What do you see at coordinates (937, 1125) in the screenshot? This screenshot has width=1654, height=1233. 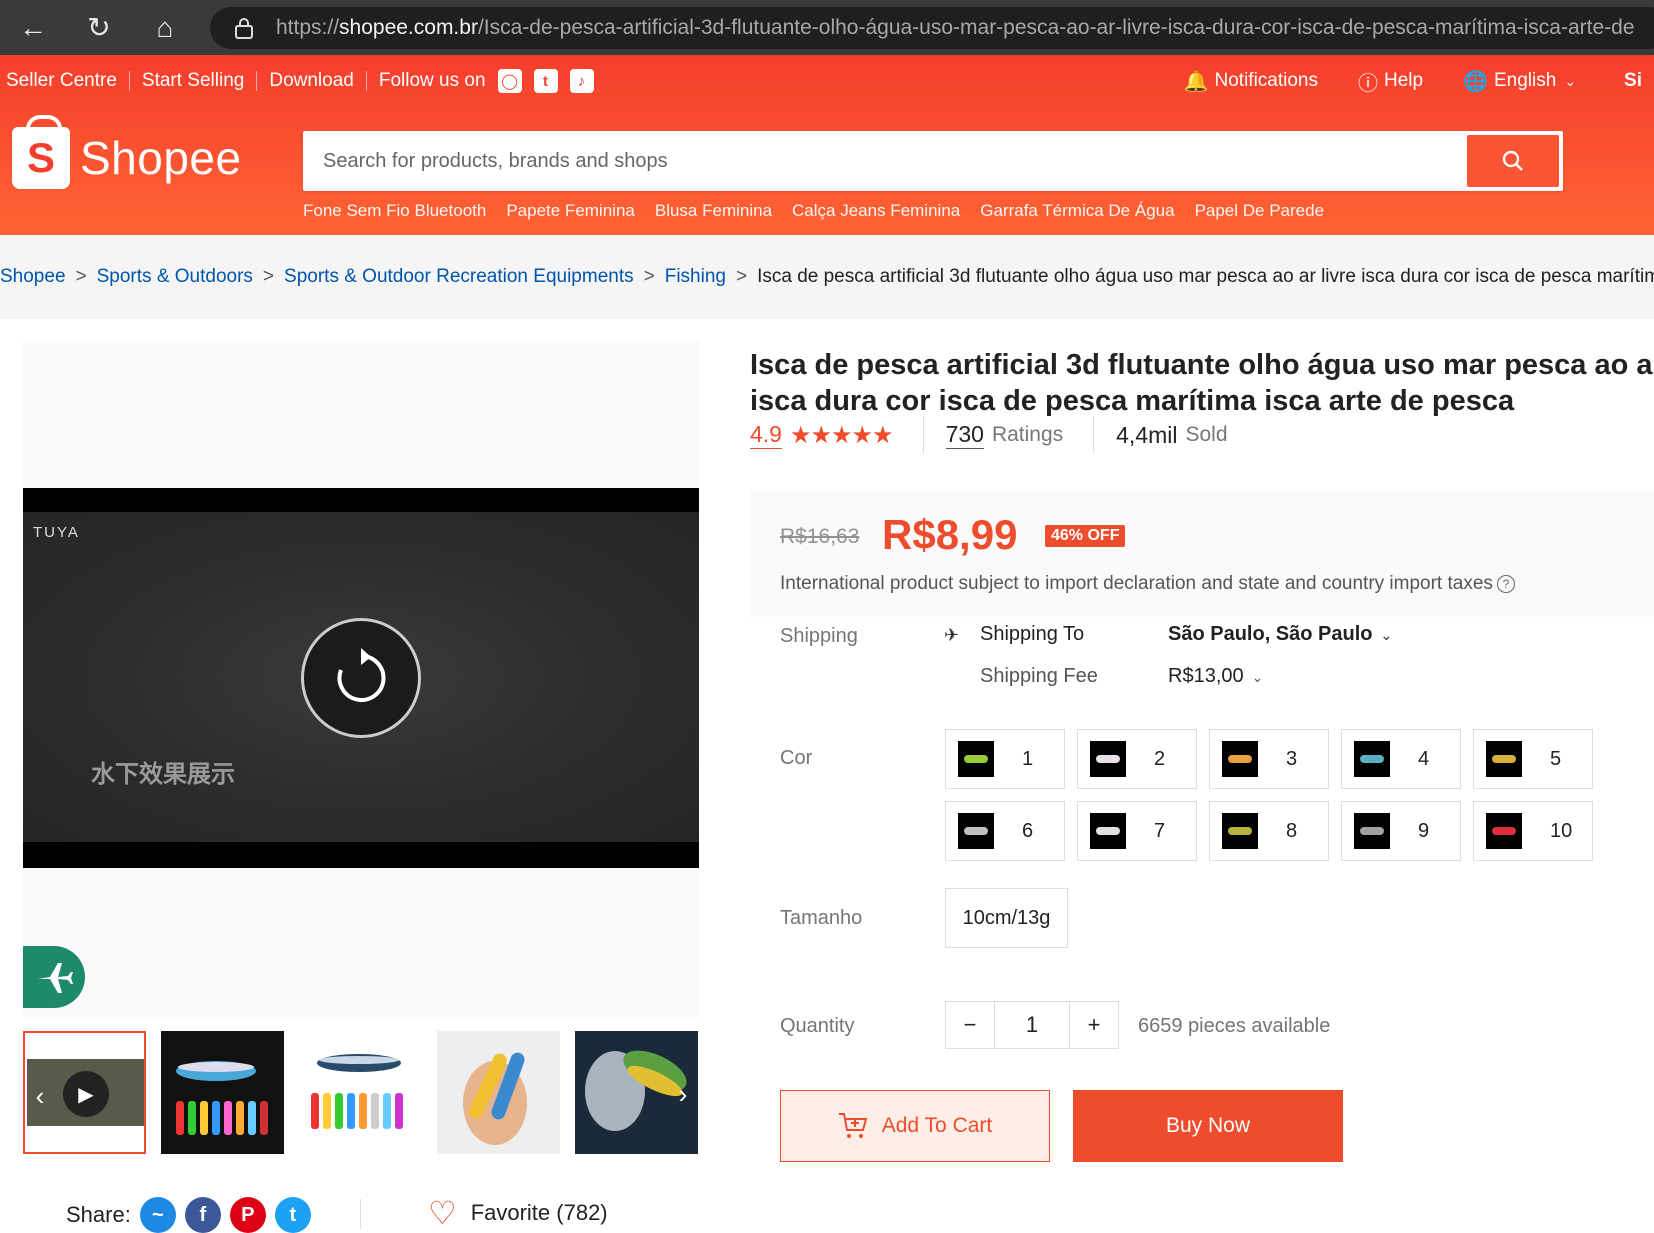 I see `add-to-cart-label: Add To Cart` at bounding box center [937, 1125].